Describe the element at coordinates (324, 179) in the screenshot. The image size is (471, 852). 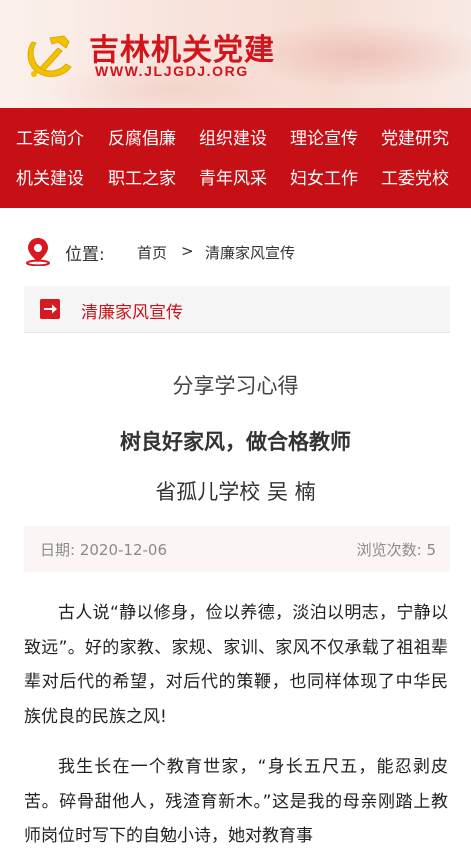
I see `nav-item-women: 妇女工作` at that location.